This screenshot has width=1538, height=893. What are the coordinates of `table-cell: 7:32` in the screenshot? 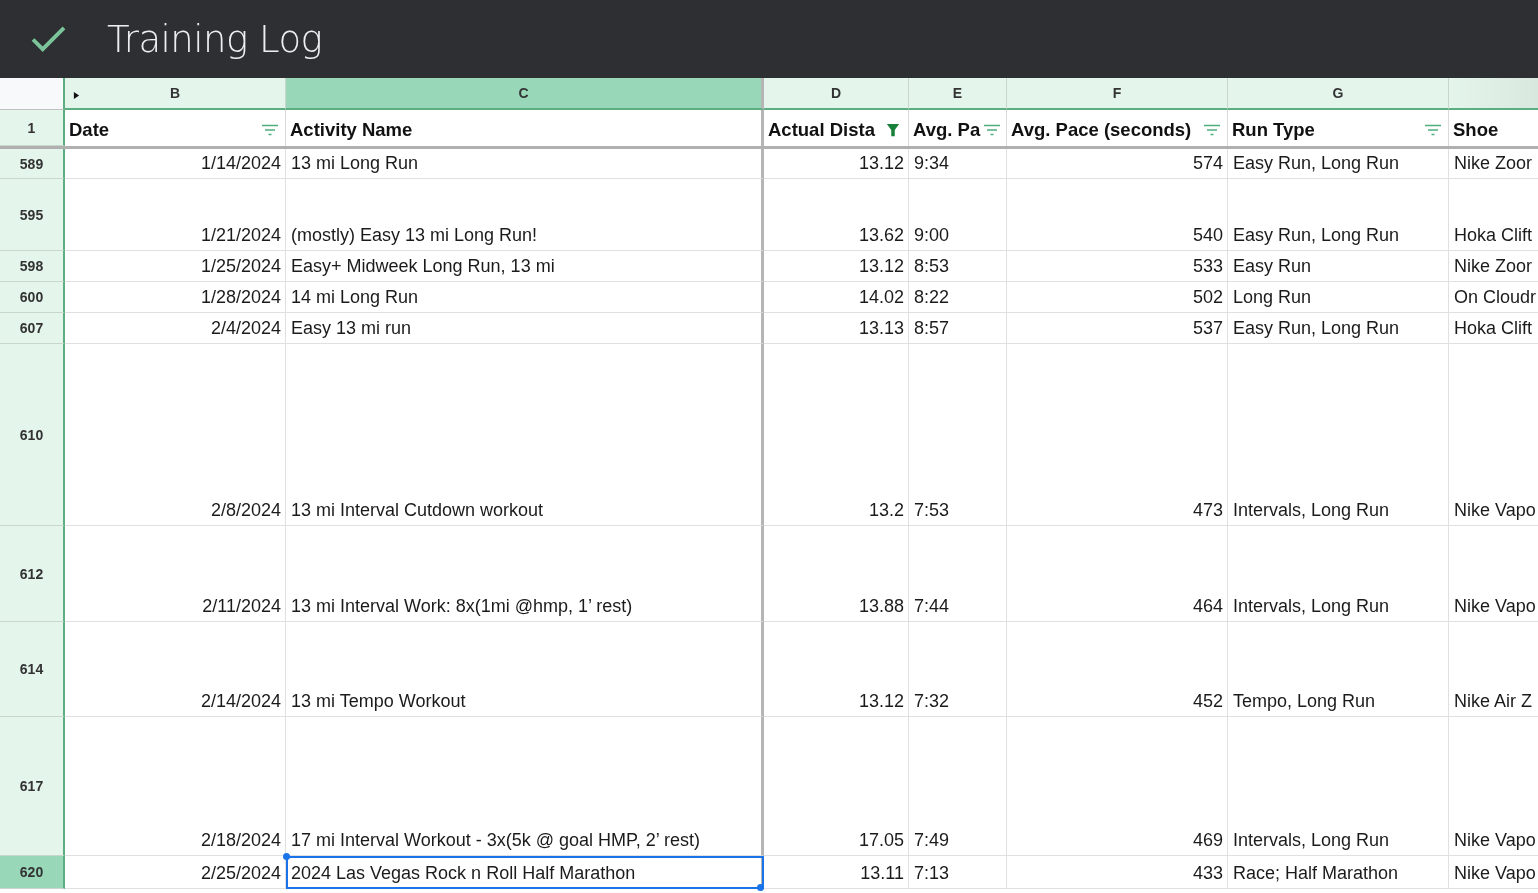 It's located at (932, 701).